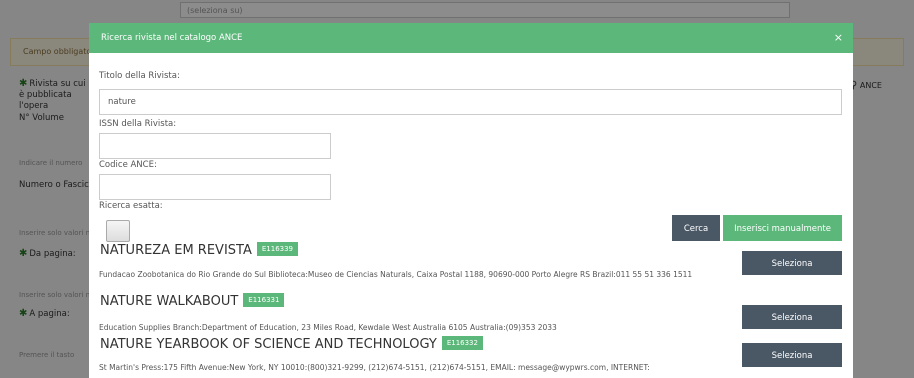 The image size is (914, 378). What do you see at coordinates (131, 206) in the screenshot?
I see `esatta-label: Ricerca esatta:` at bounding box center [131, 206].